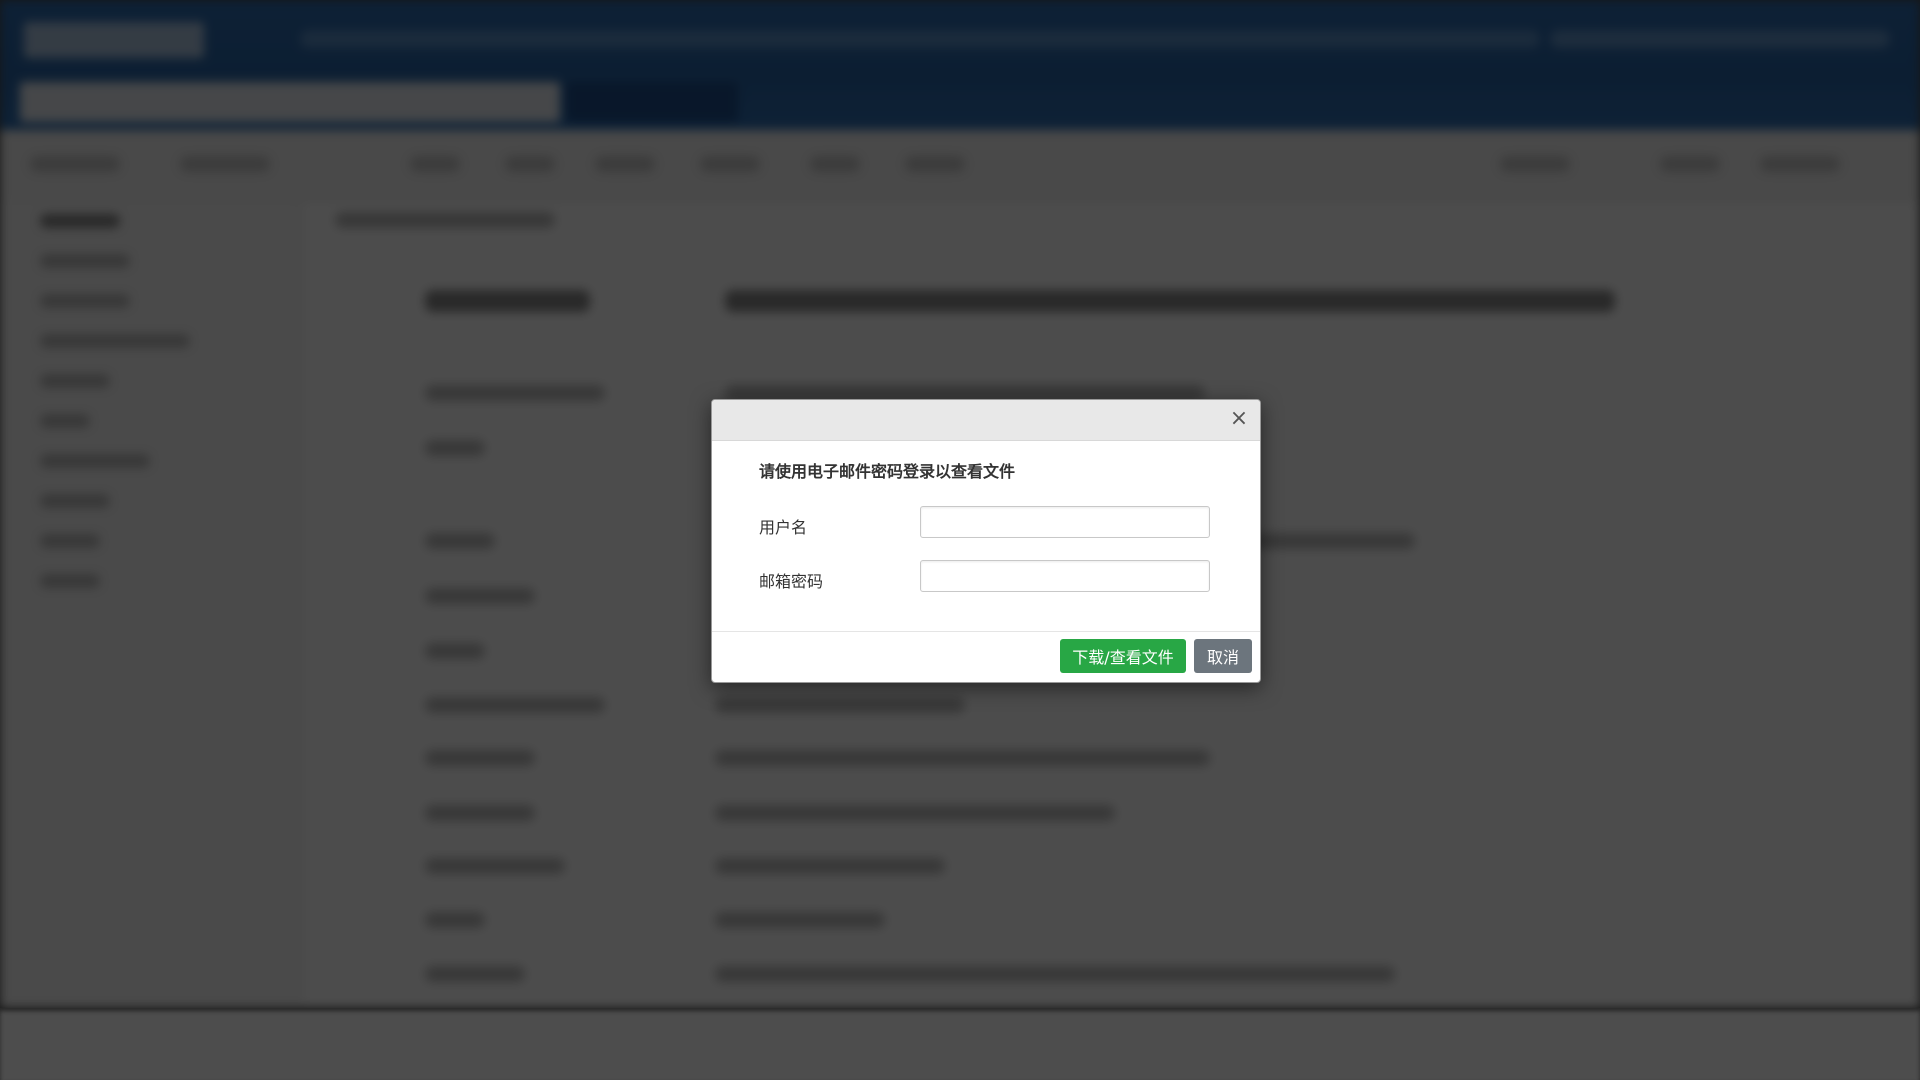  I want to click on dialog-header: ×, so click(986, 420).